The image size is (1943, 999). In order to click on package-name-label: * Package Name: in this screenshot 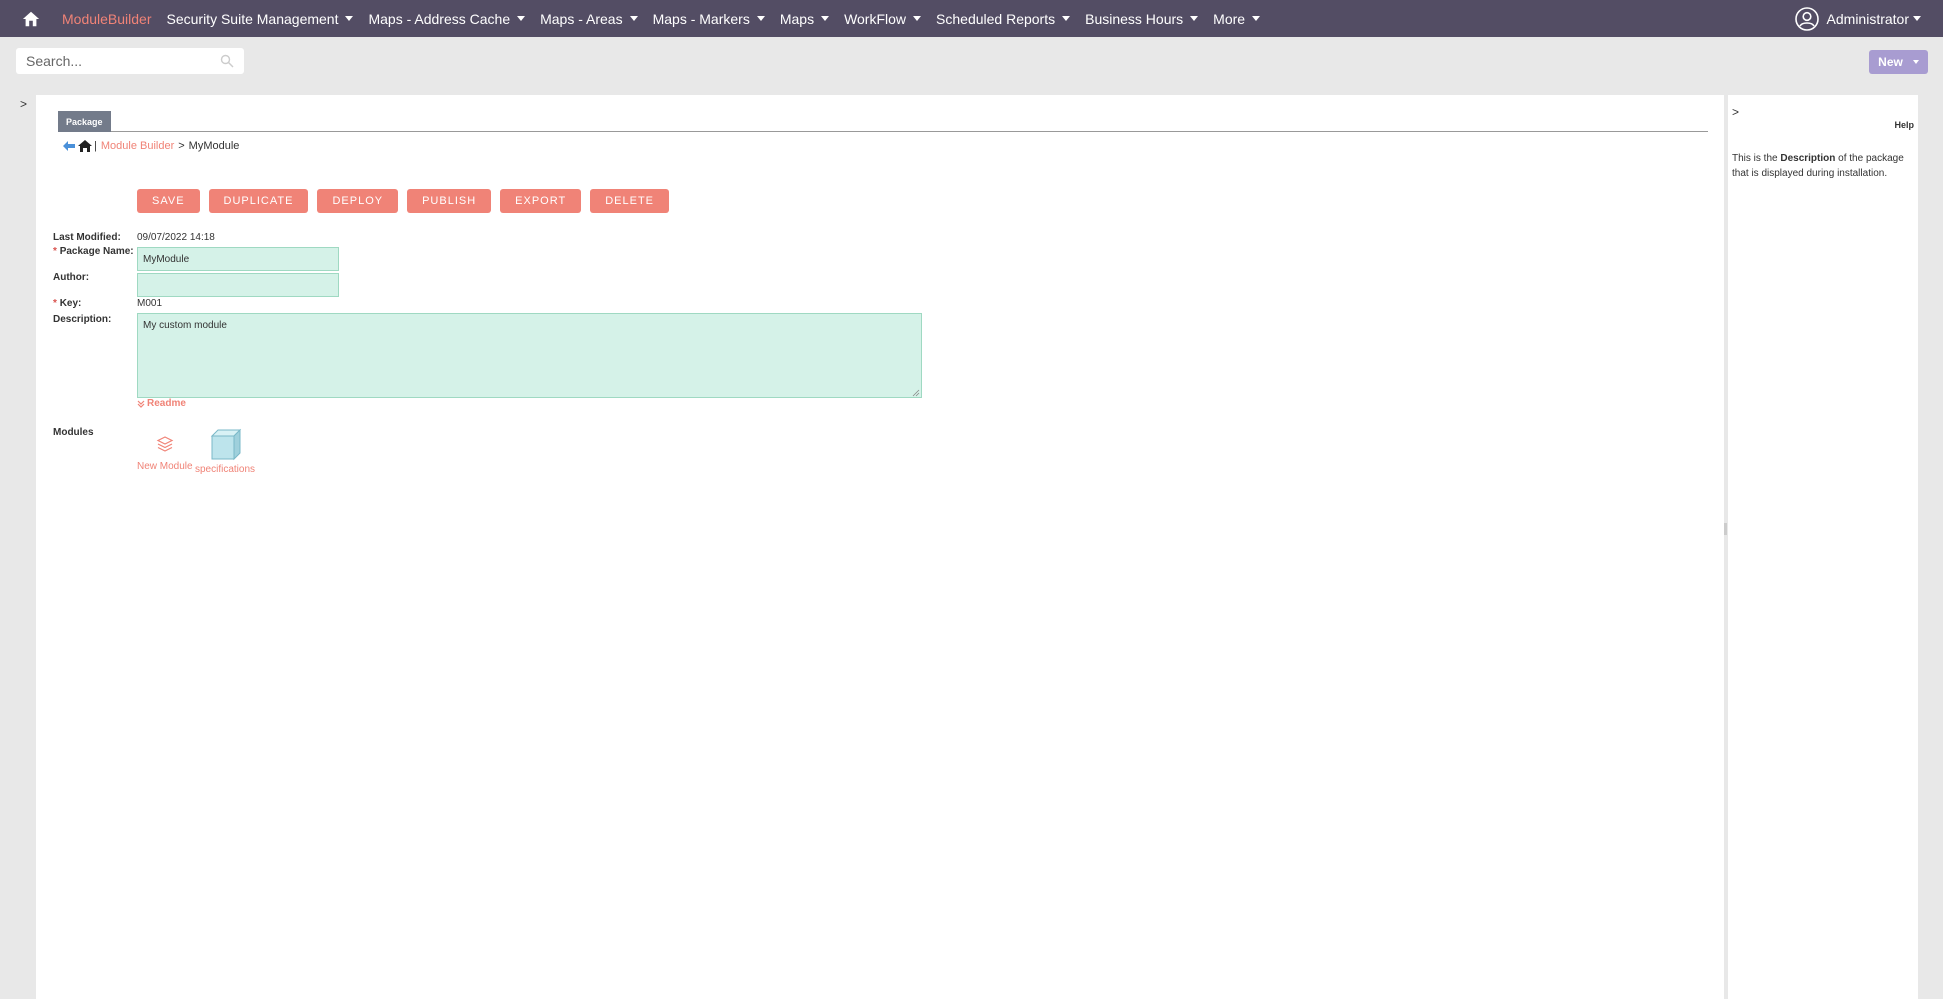, I will do `click(93, 251)`.